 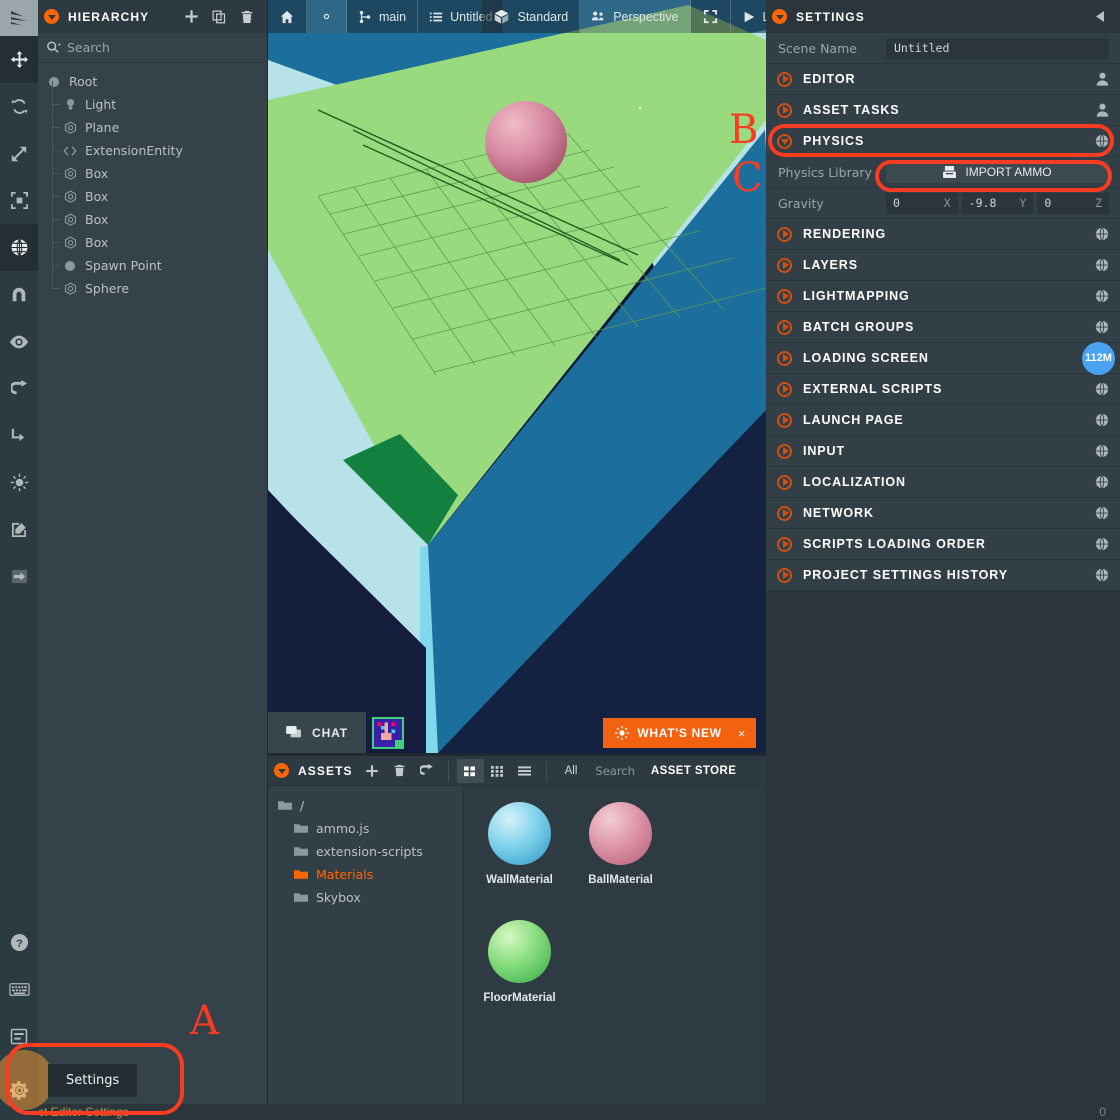 What do you see at coordinates (519, 848) in the screenshot?
I see `asset-item: WallMaterial` at bounding box center [519, 848].